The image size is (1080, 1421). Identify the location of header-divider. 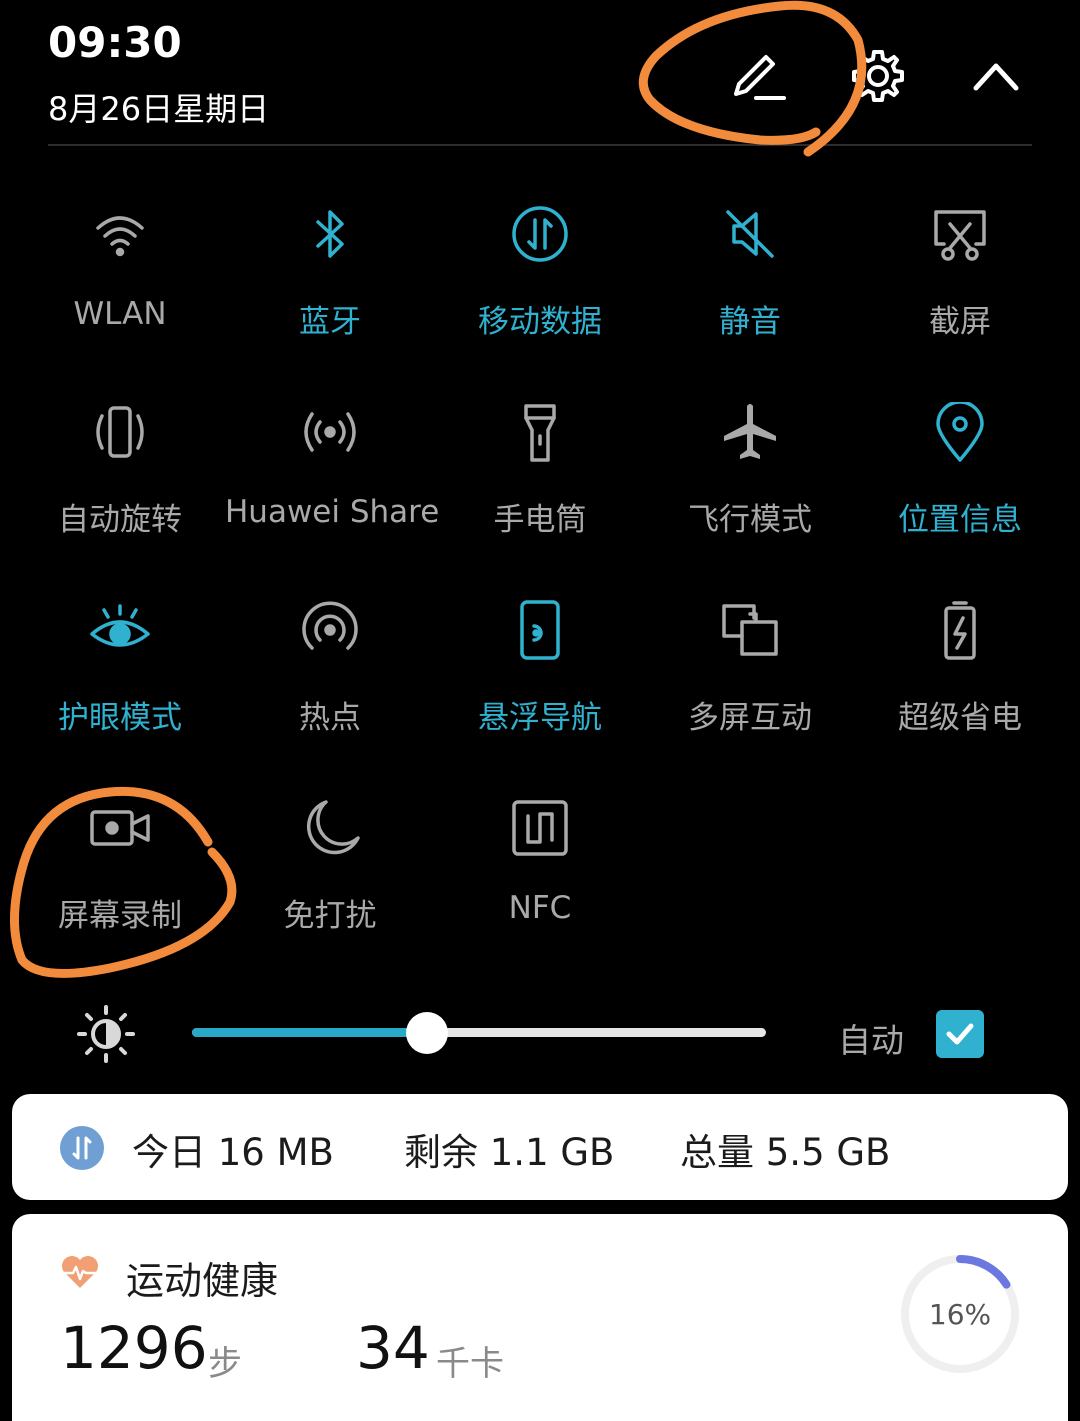
(540, 145).